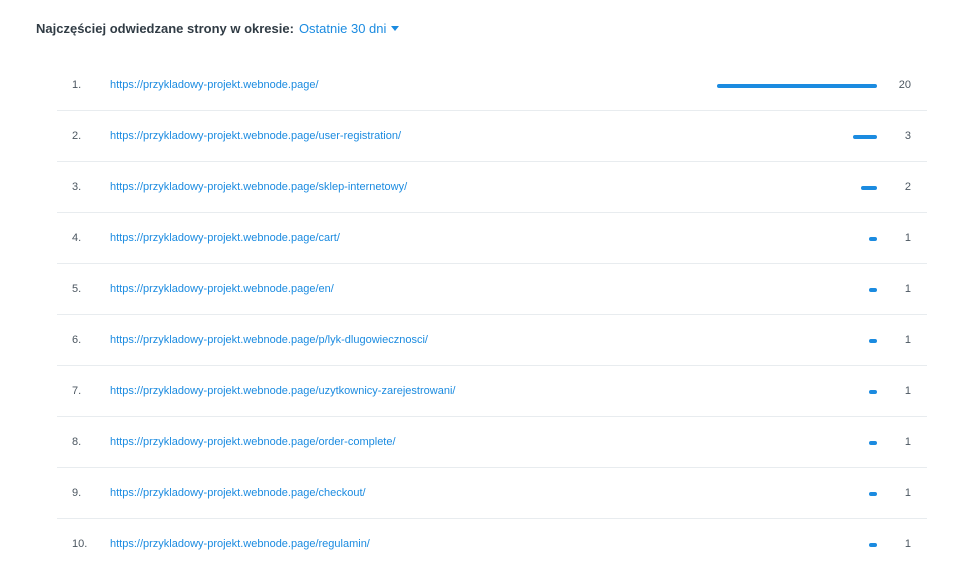 This screenshot has height=582, width=966. Describe the element at coordinates (342, 28) in the screenshot. I see `period-dropdown-label: Ostatnie 30 dni` at that location.